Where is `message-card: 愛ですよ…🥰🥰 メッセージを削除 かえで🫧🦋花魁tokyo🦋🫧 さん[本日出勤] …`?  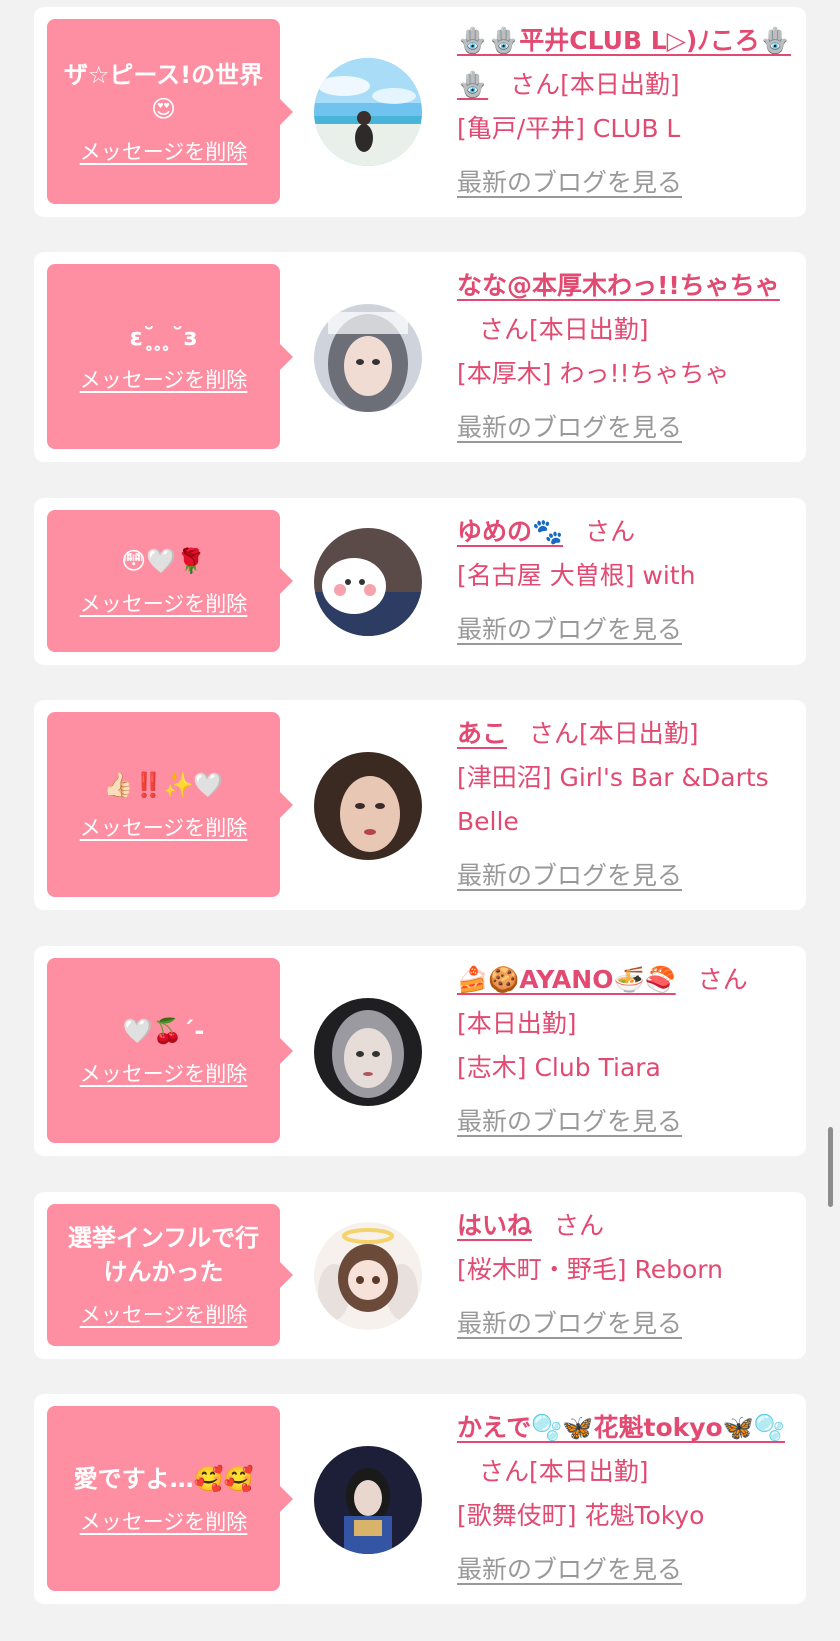
message-card: 愛ですよ…🥰🥰 メッセージを削除 かえで🫧🦋花魁tokyo🦋🫧 さん[本日出勤] … is located at coordinates (420, 1499).